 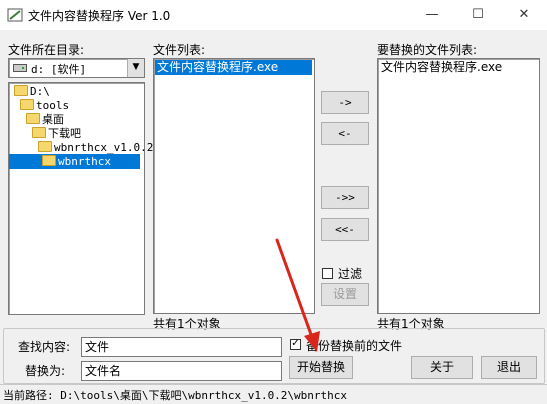 What do you see at coordinates (44, 105) in the screenshot?
I see `tree-item: tools` at bounding box center [44, 105].